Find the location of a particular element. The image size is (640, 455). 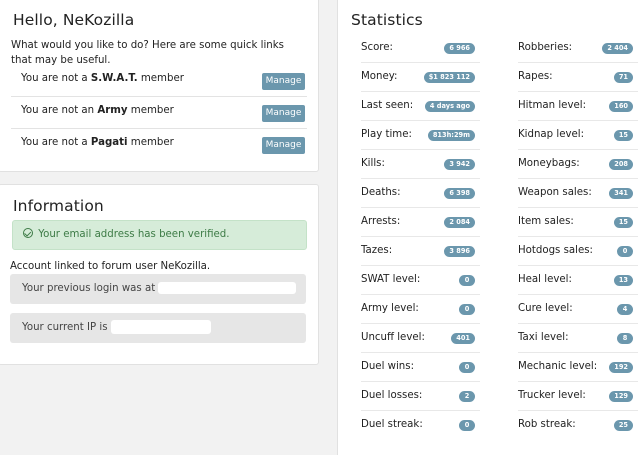

current-ip-box: Your current IP is is located at coordinates (158, 328).